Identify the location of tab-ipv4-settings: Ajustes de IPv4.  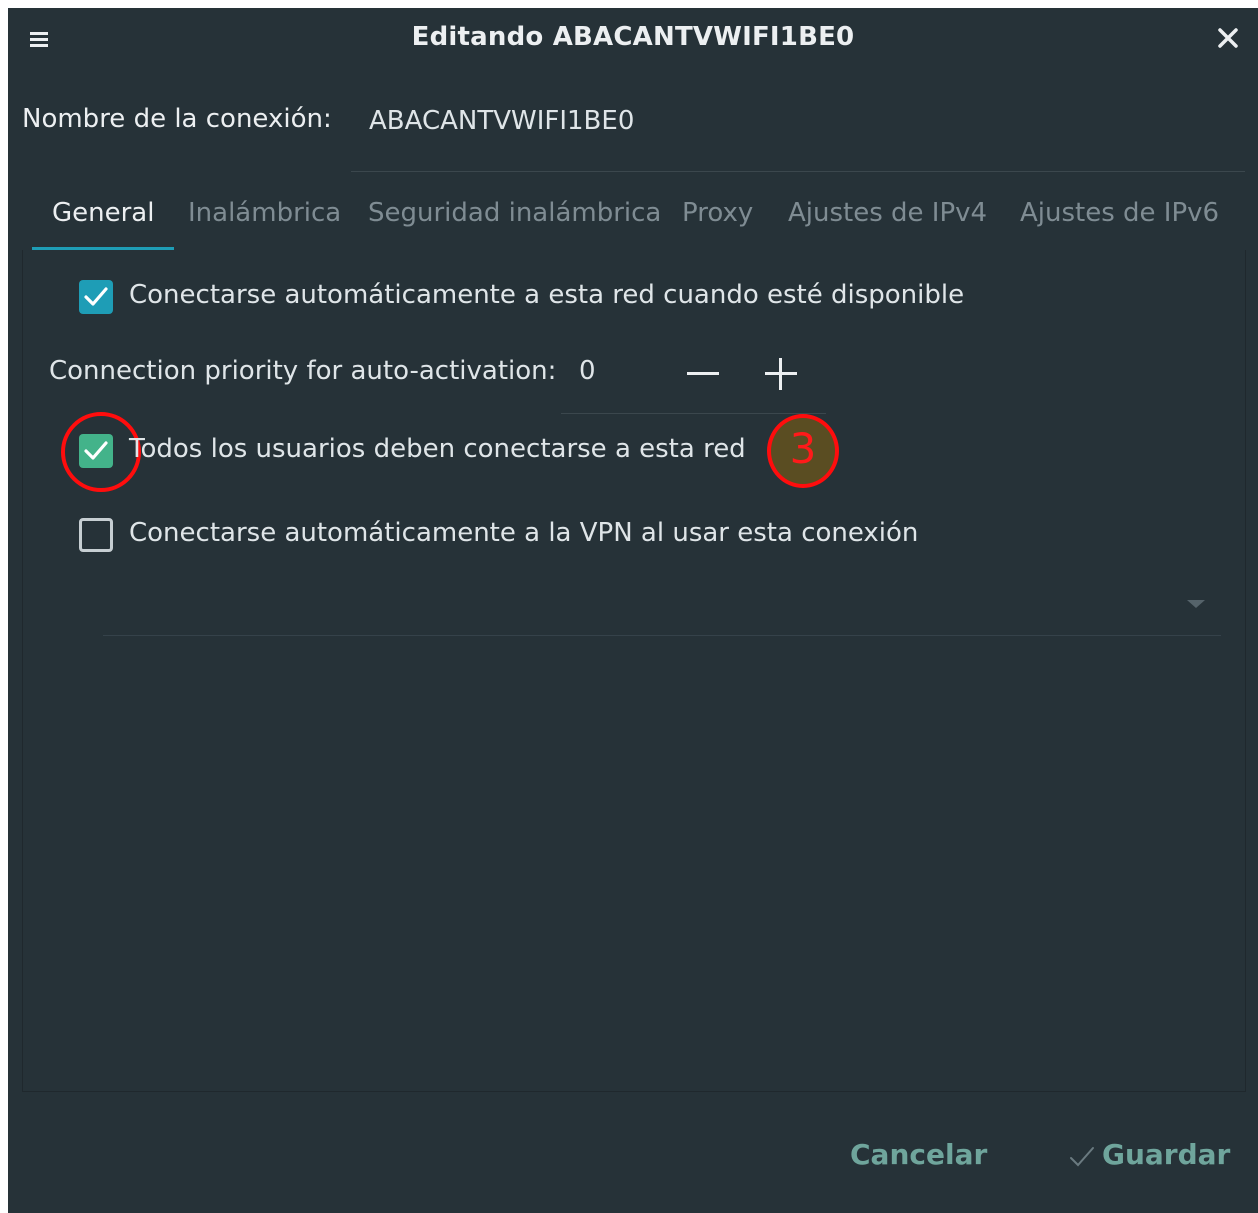
(887, 221).